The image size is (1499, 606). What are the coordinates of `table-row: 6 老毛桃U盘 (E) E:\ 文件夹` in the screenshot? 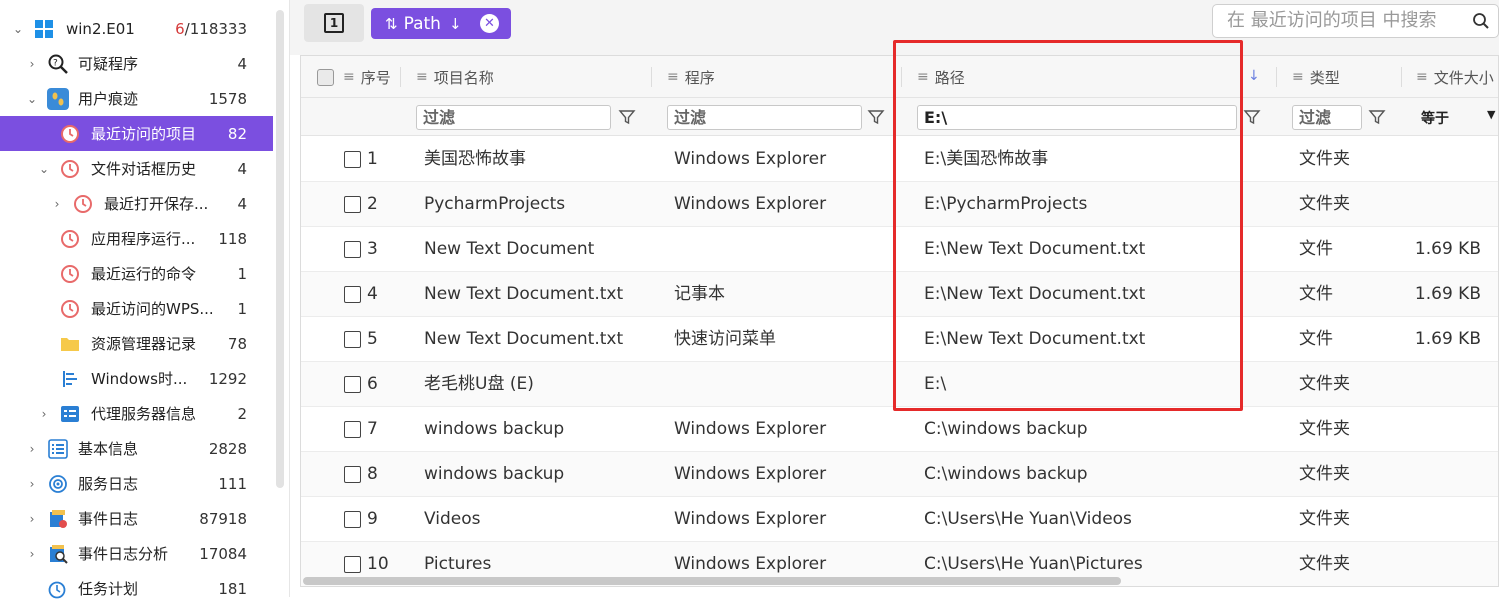 It's located at (899, 384).